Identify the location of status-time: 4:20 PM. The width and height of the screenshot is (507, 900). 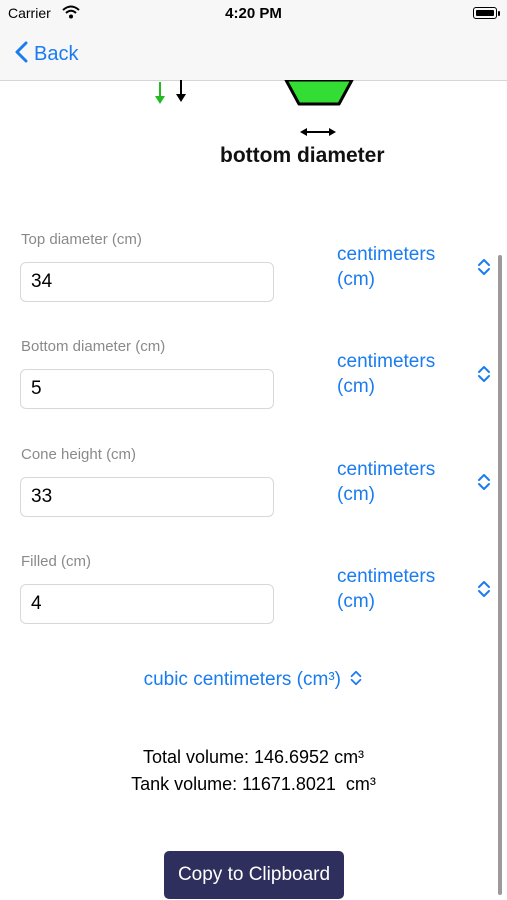
(253, 13).